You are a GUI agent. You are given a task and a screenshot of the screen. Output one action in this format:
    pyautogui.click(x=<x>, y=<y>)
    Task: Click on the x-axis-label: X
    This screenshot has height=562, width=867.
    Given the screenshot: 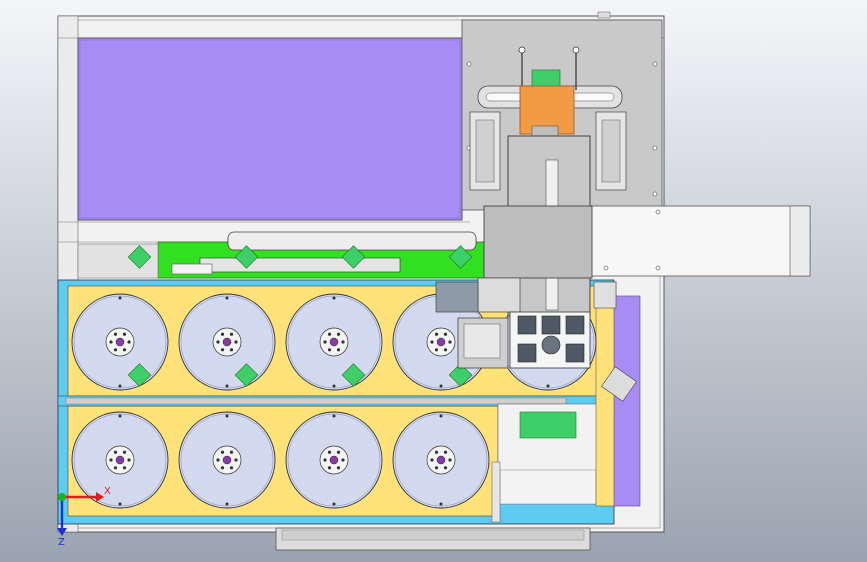 What is the action you would take?
    pyautogui.click(x=107, y=491)
    